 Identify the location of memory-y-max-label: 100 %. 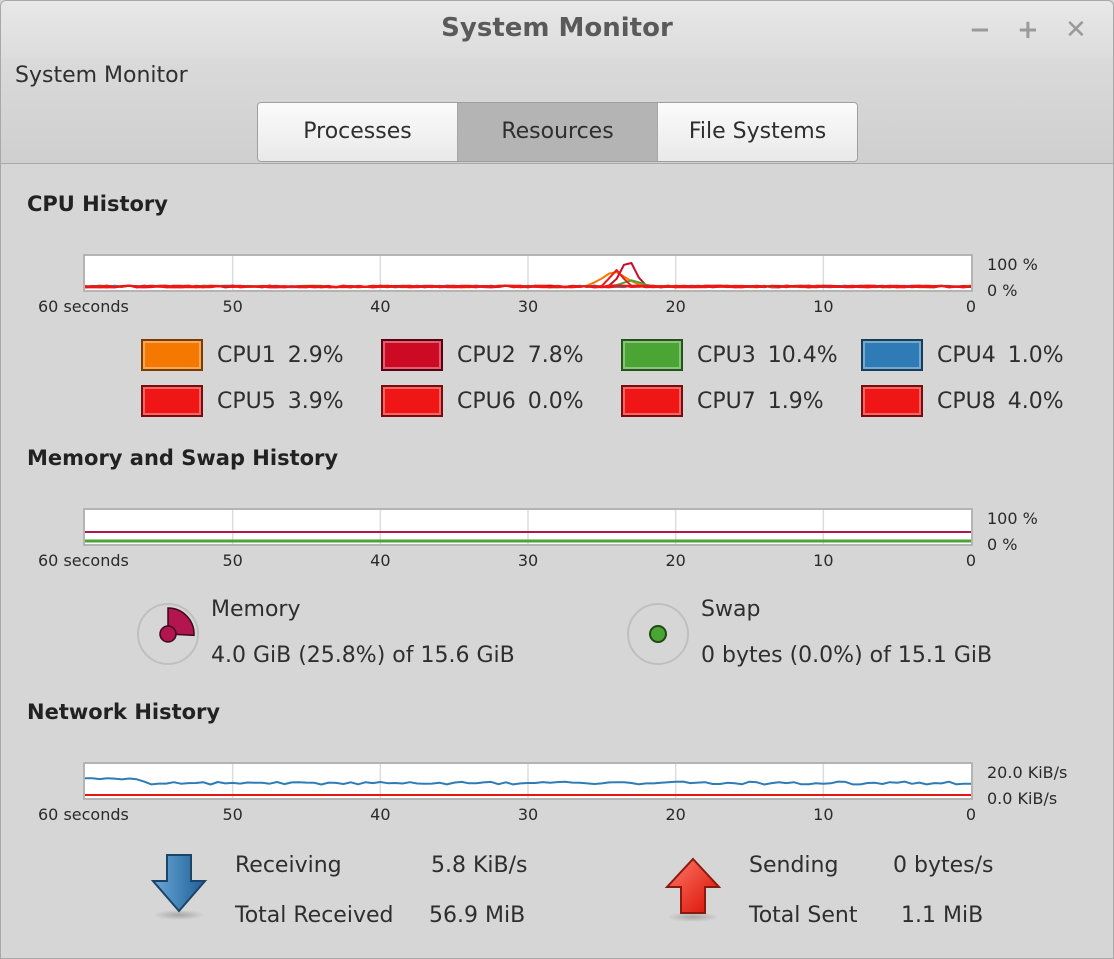
(1012, 518).